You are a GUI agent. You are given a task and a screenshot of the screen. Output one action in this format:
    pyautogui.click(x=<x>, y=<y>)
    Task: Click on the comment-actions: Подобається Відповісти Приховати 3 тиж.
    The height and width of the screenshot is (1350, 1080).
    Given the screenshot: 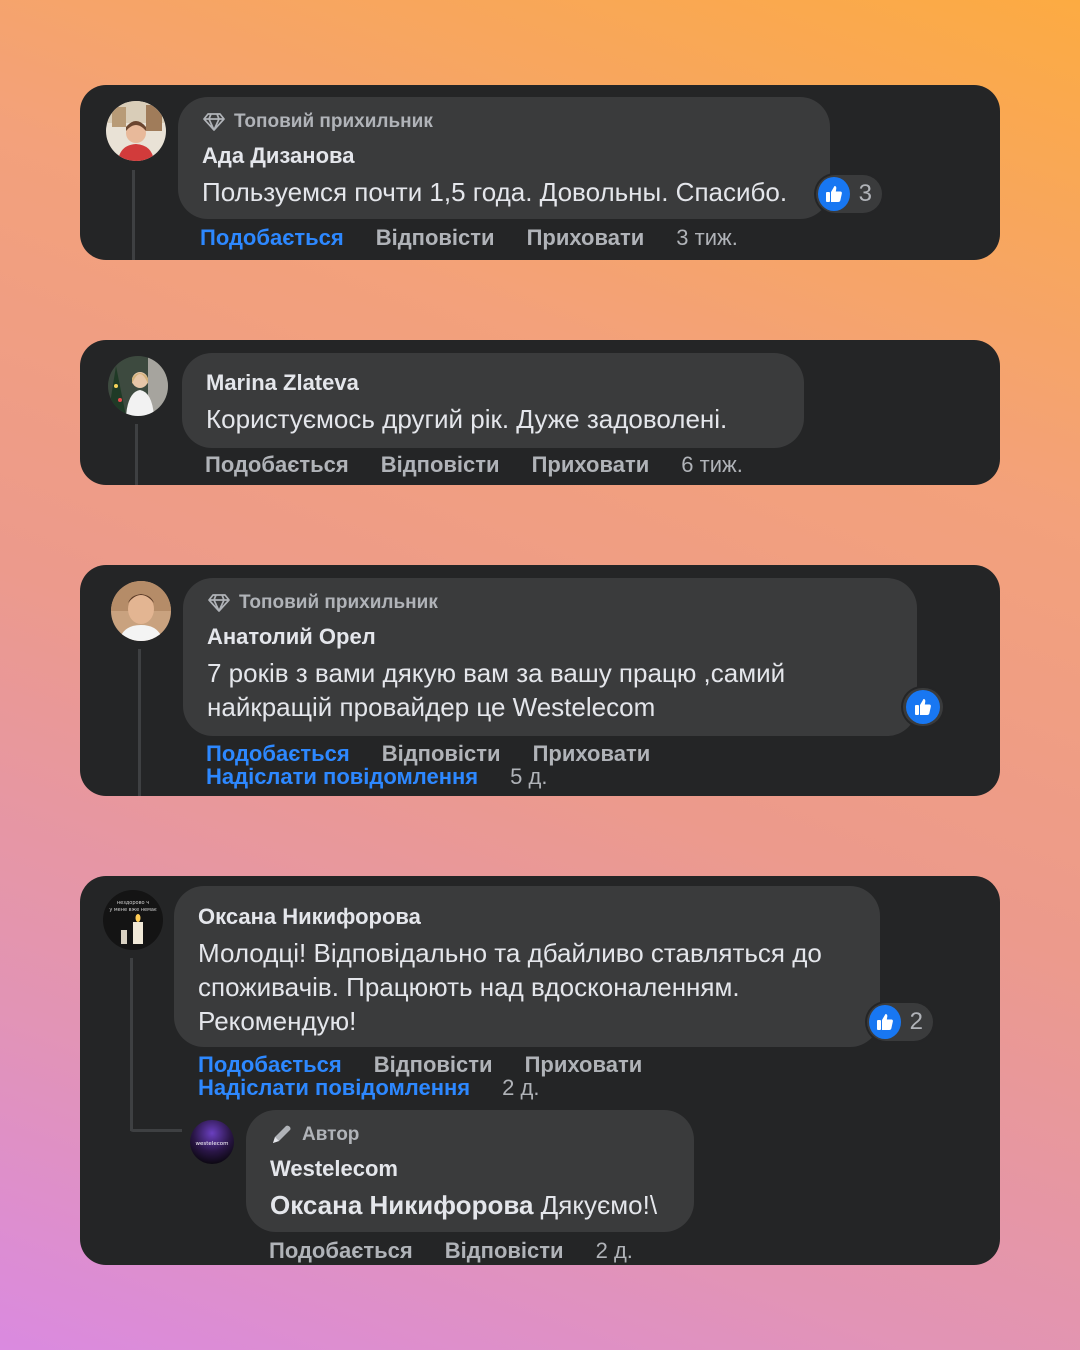 What is the action you would take?
    pyautogui.click(x=469, y=238)
    